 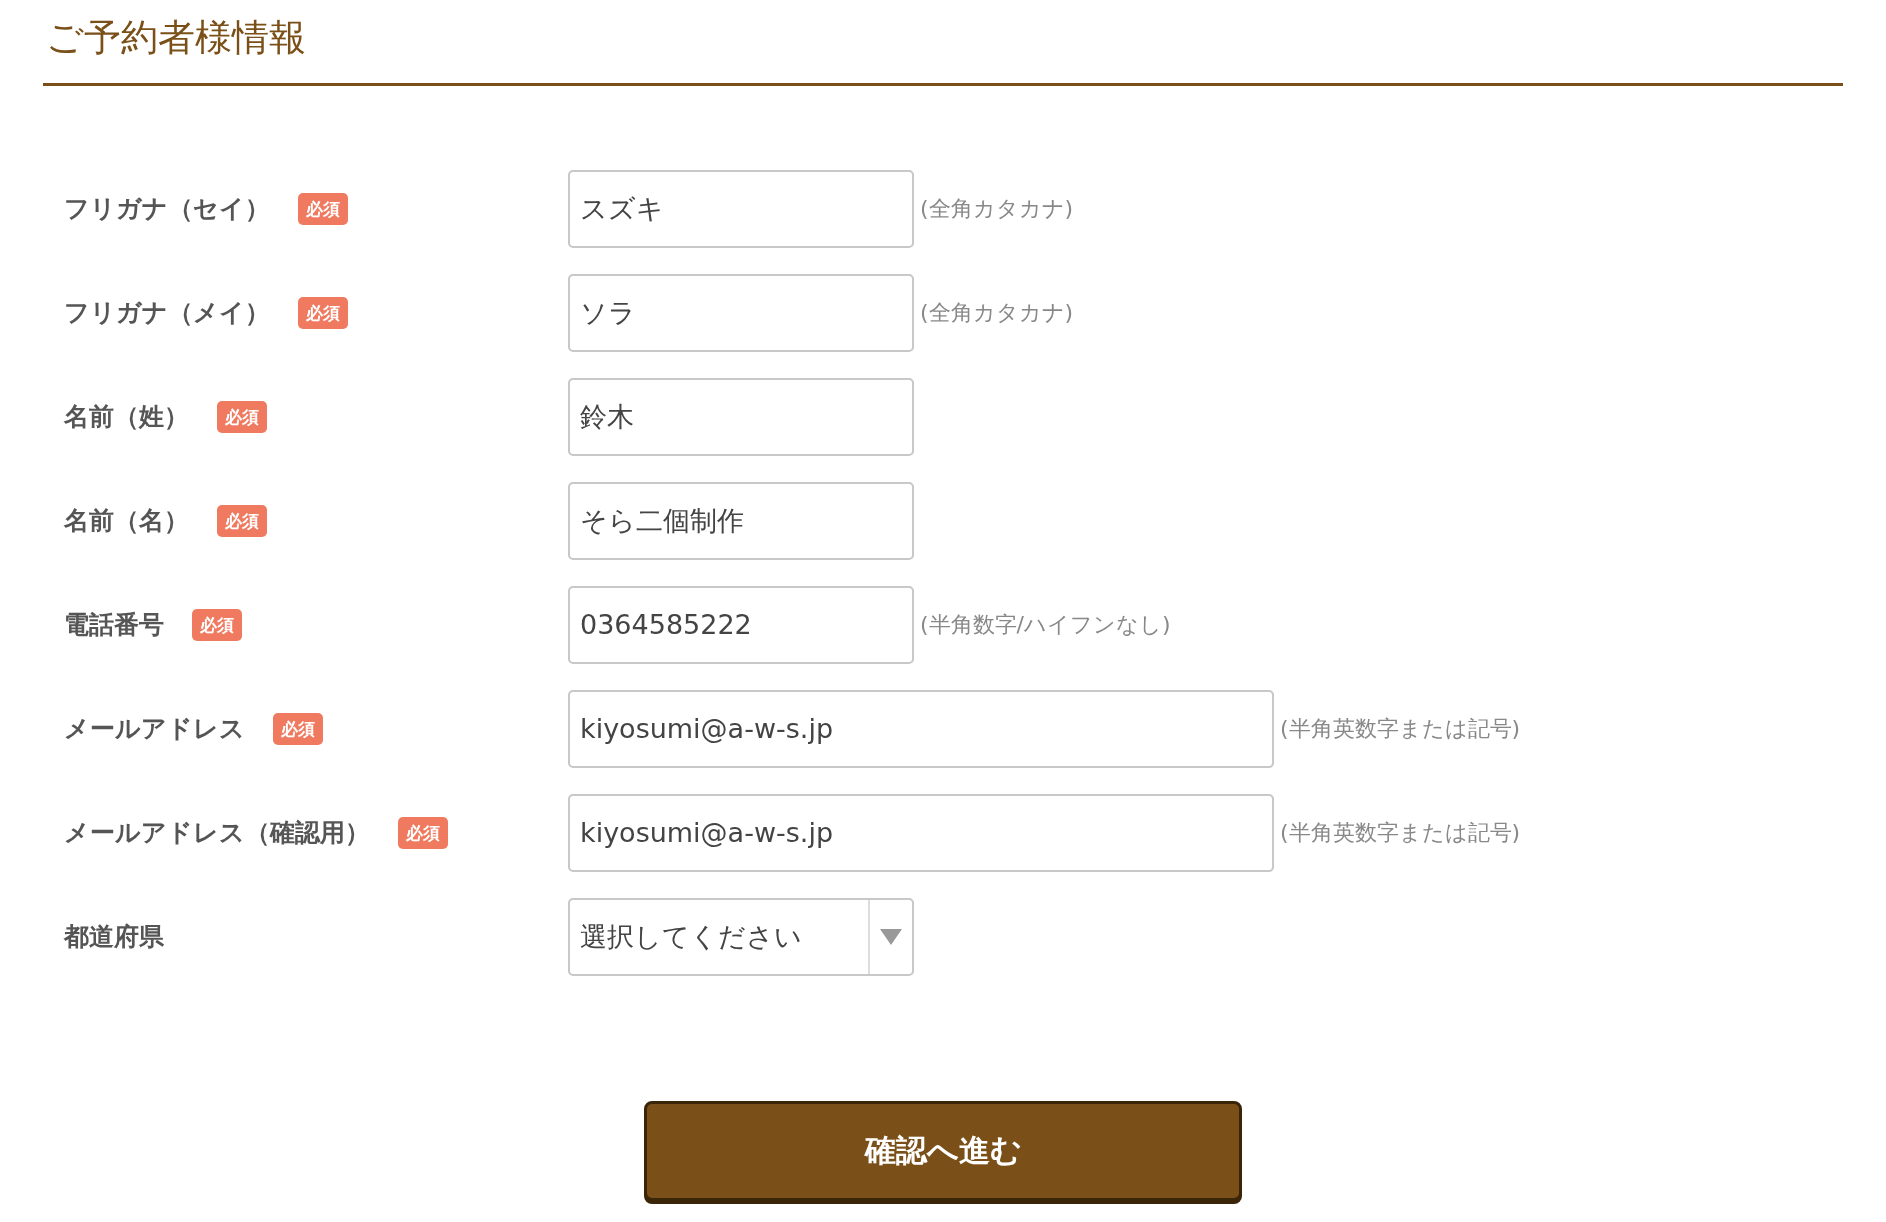 What do you see at coordinates (741, 416) in the screenshot?
I see `input-field: 鈴木` at bounding box center [741, 416].